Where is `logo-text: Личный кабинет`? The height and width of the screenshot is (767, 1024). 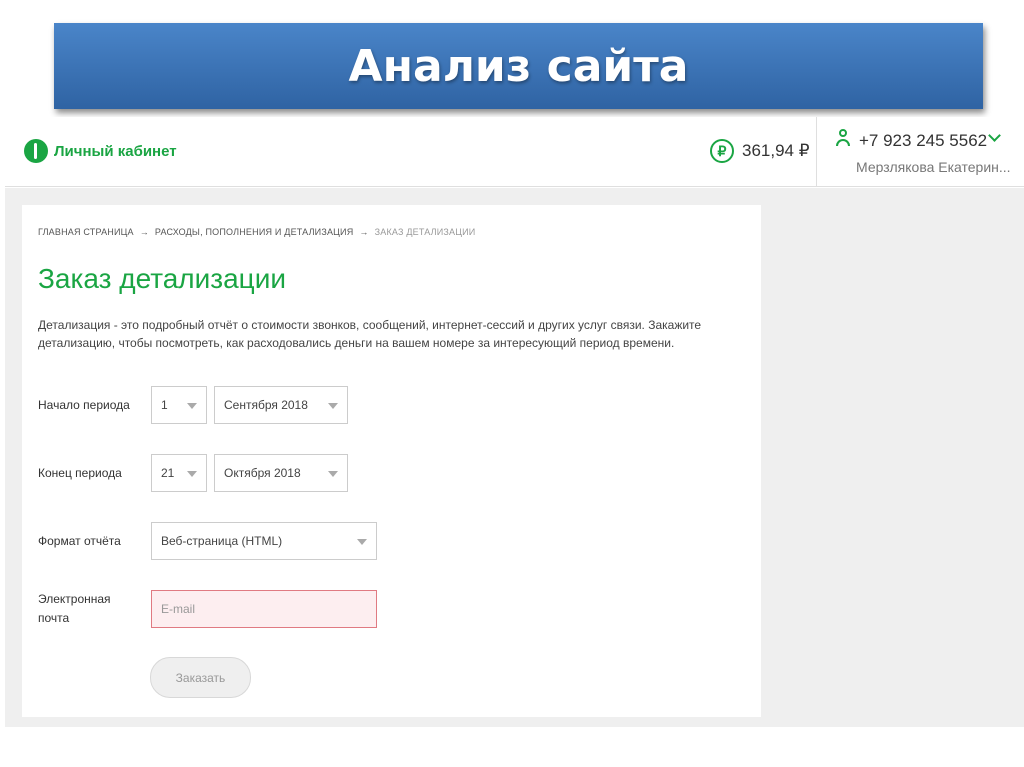 logo-text: Личный кабинет is located at coordinates (115, 151).